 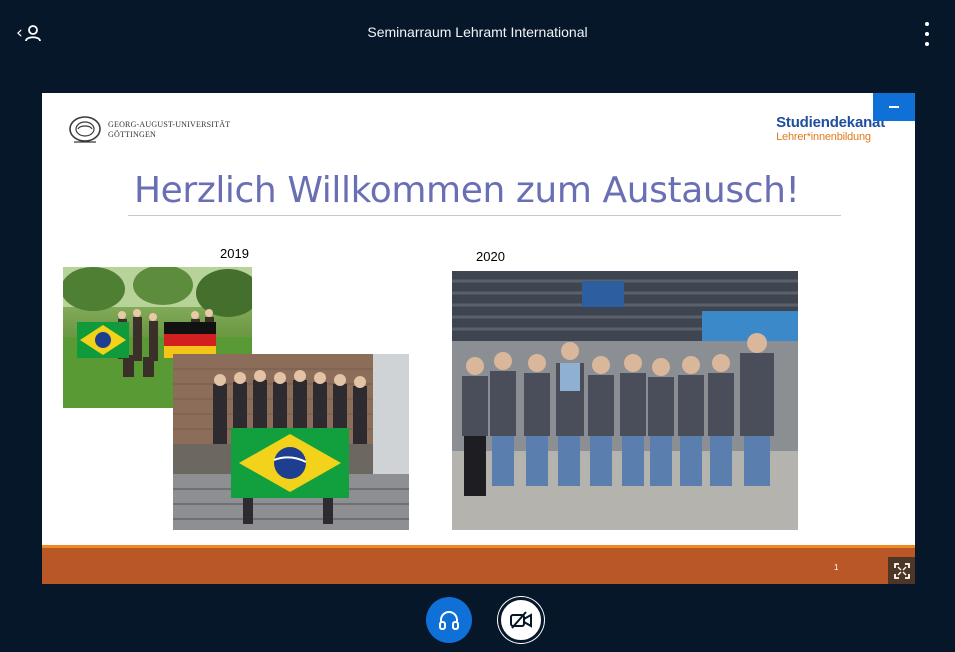 I want to click on camera-off-icon, so click(x=521, y=620).